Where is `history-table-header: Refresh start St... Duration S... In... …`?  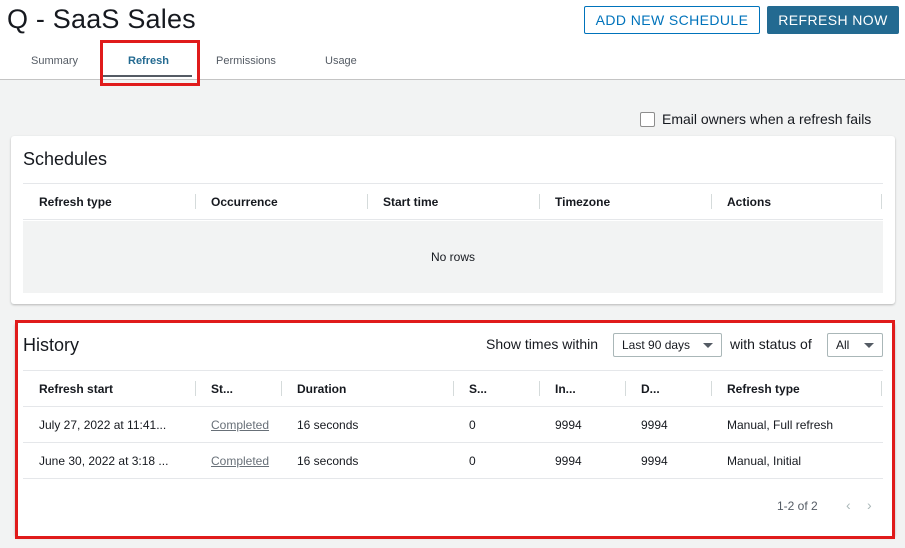 history-table-header: Refresh start St... Duration S... In... … is located at coordinates (453, 388).